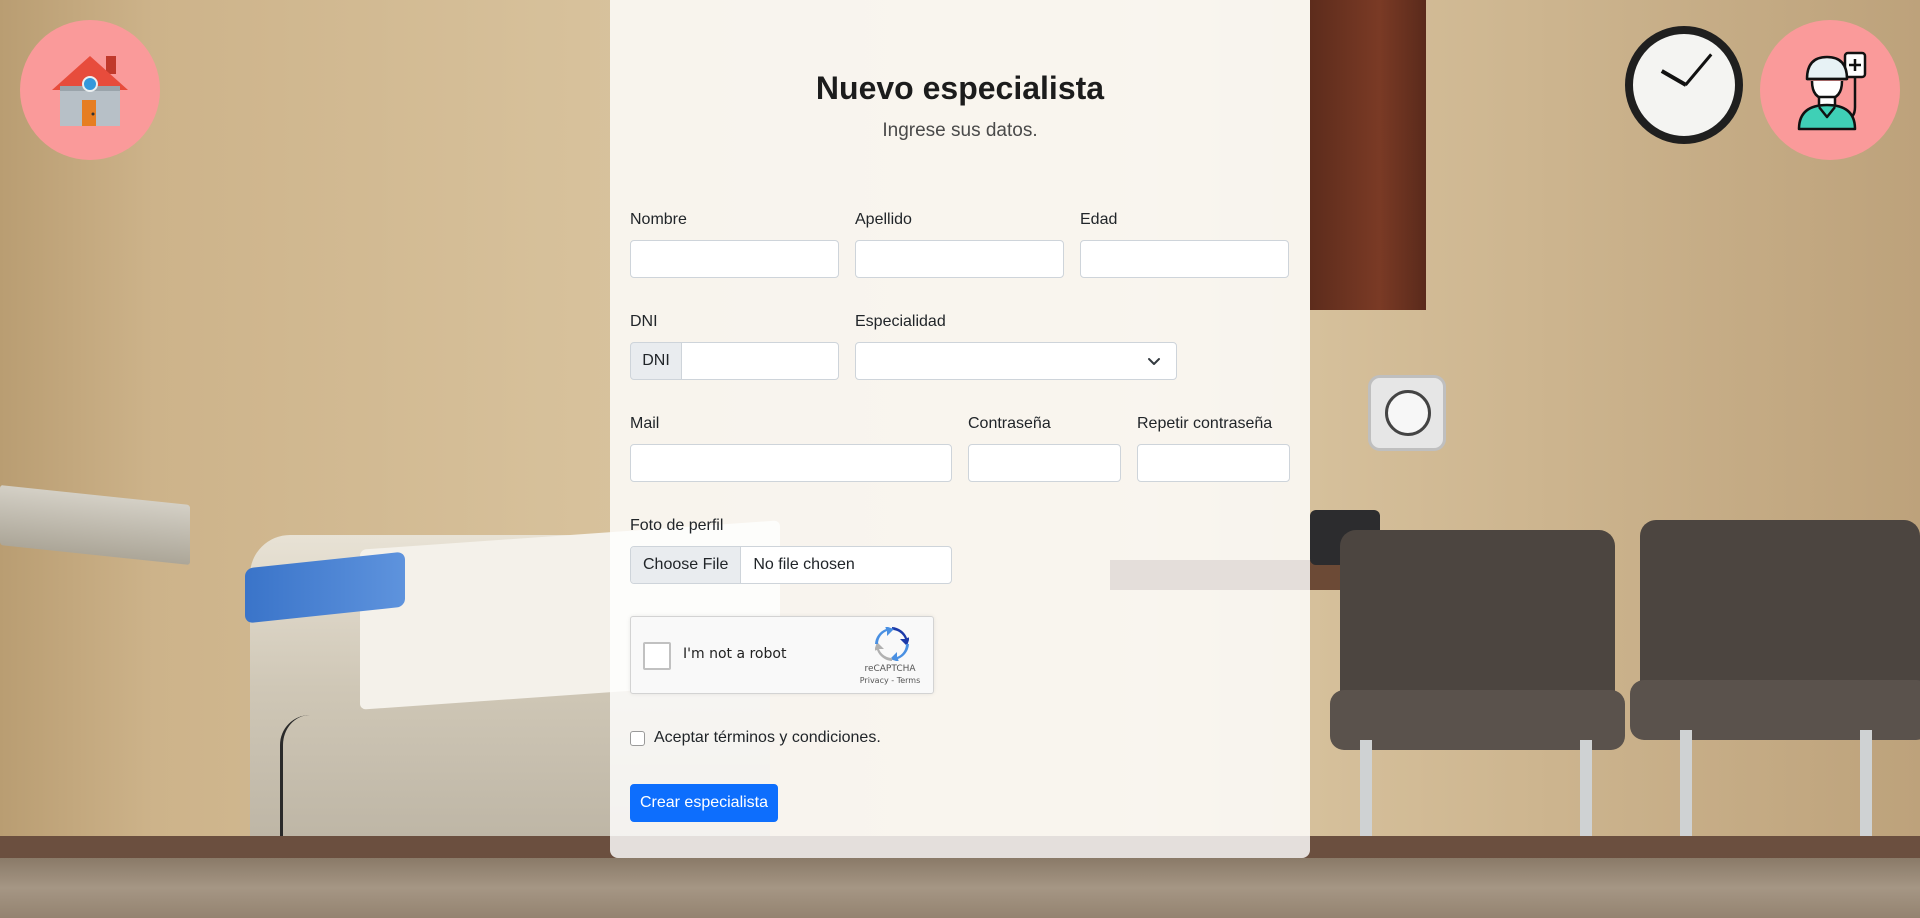  What do you see at coordinates (960, 888) in the screenshot?
I see `background-floor` at bounding box center [960, 888].